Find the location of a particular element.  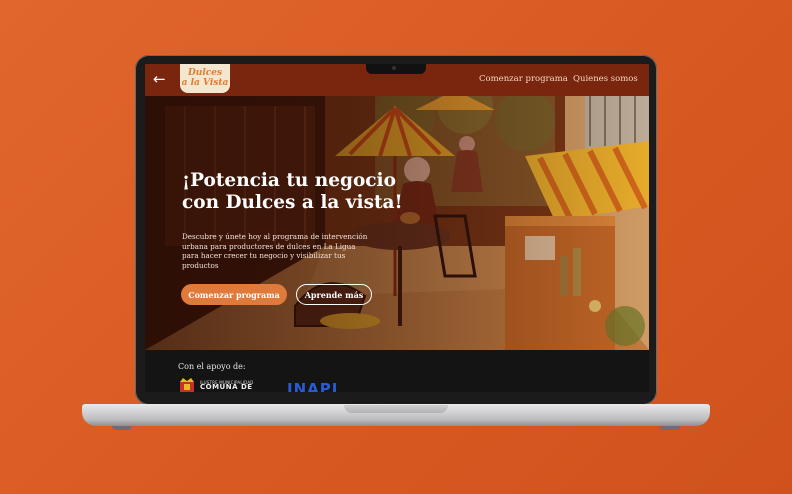

municipality-crest-icon is located at coordinates (187, 385).